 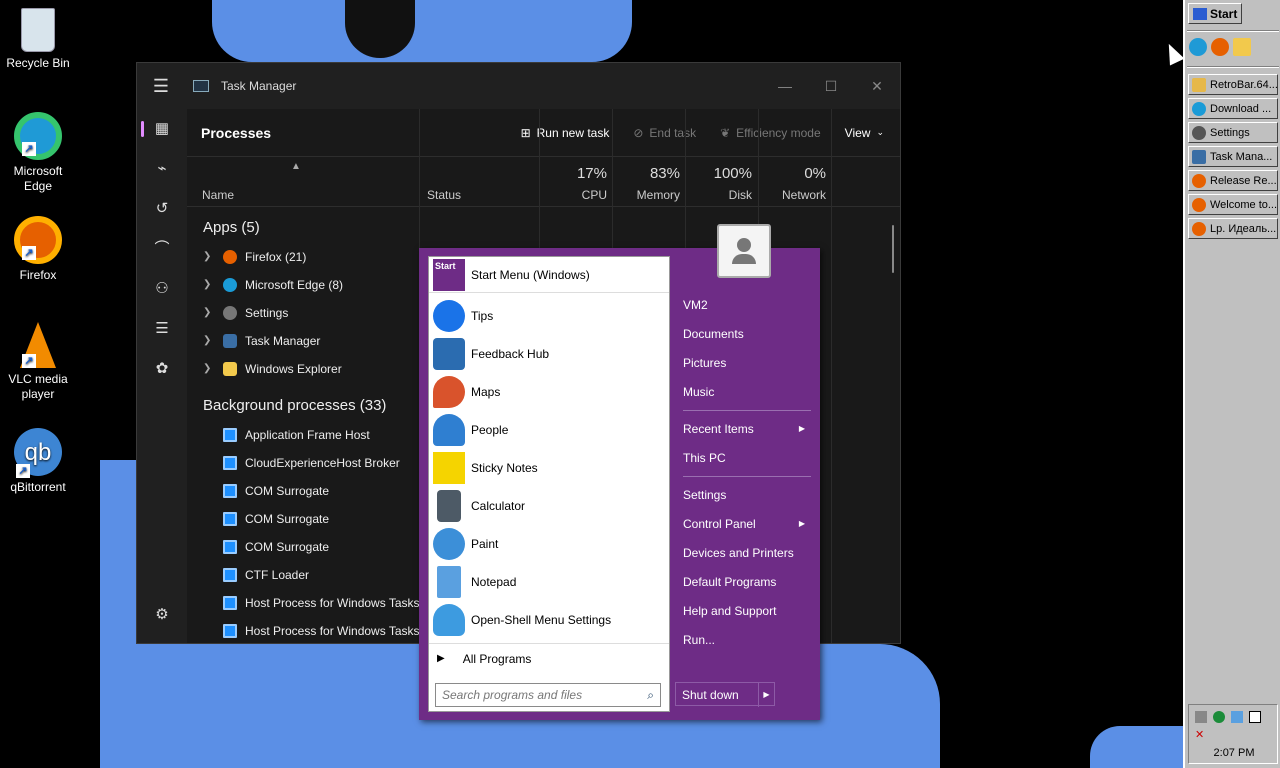 What do you see at coordinates (1242, 47) in the screenshot?
I see `explorer-icon` at bounding box center [1242, 47].